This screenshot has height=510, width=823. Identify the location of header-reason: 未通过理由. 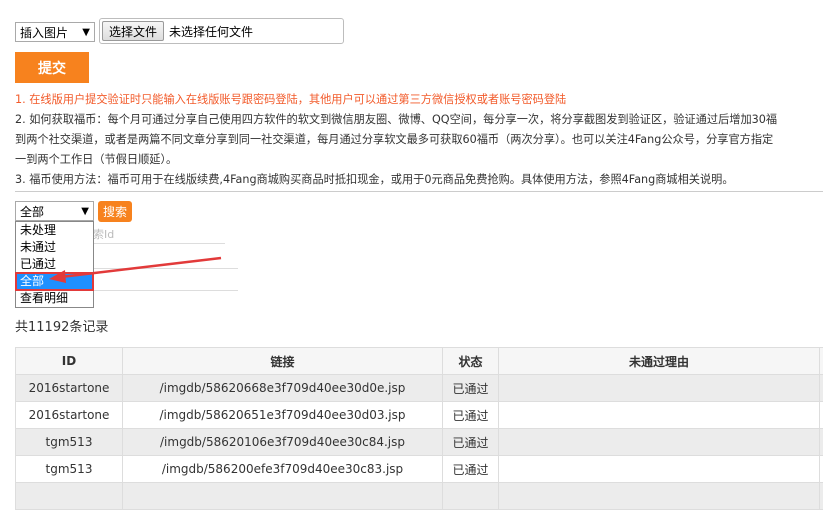
(659, 361).